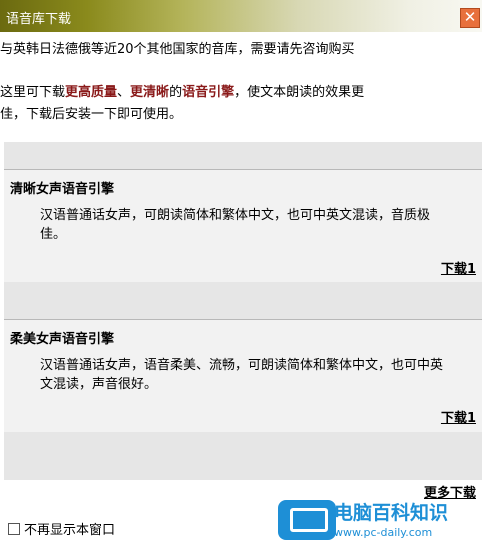 The image size is (482, 549). Describe the element at coordinates (39, 19) in the screenshot. I see `window-title: 语音库下载` at that location.